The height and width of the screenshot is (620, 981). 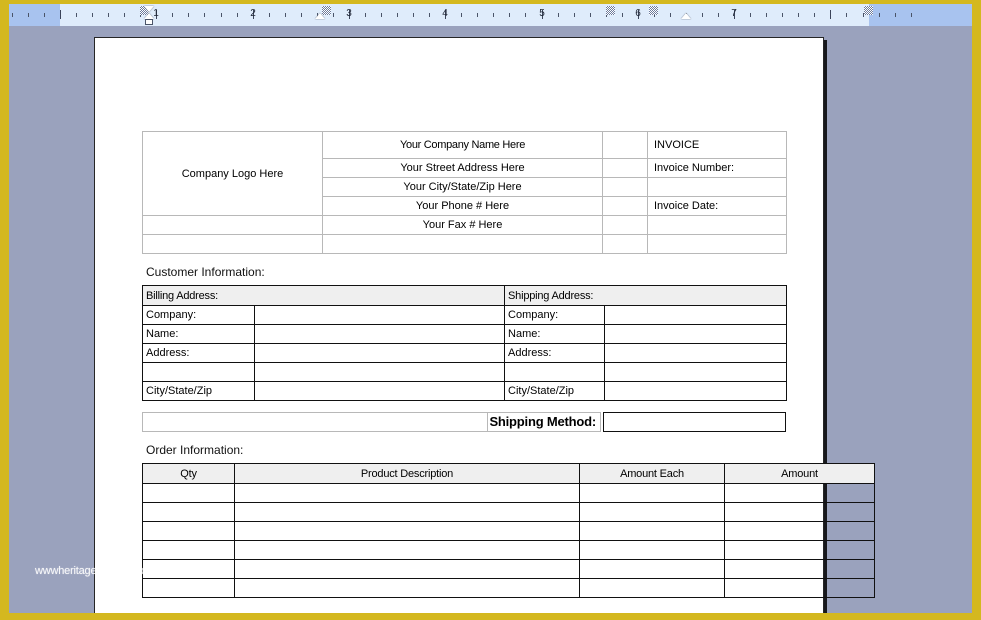 I want to click on ruler-number-2: 2, so click(x=253, y=13).